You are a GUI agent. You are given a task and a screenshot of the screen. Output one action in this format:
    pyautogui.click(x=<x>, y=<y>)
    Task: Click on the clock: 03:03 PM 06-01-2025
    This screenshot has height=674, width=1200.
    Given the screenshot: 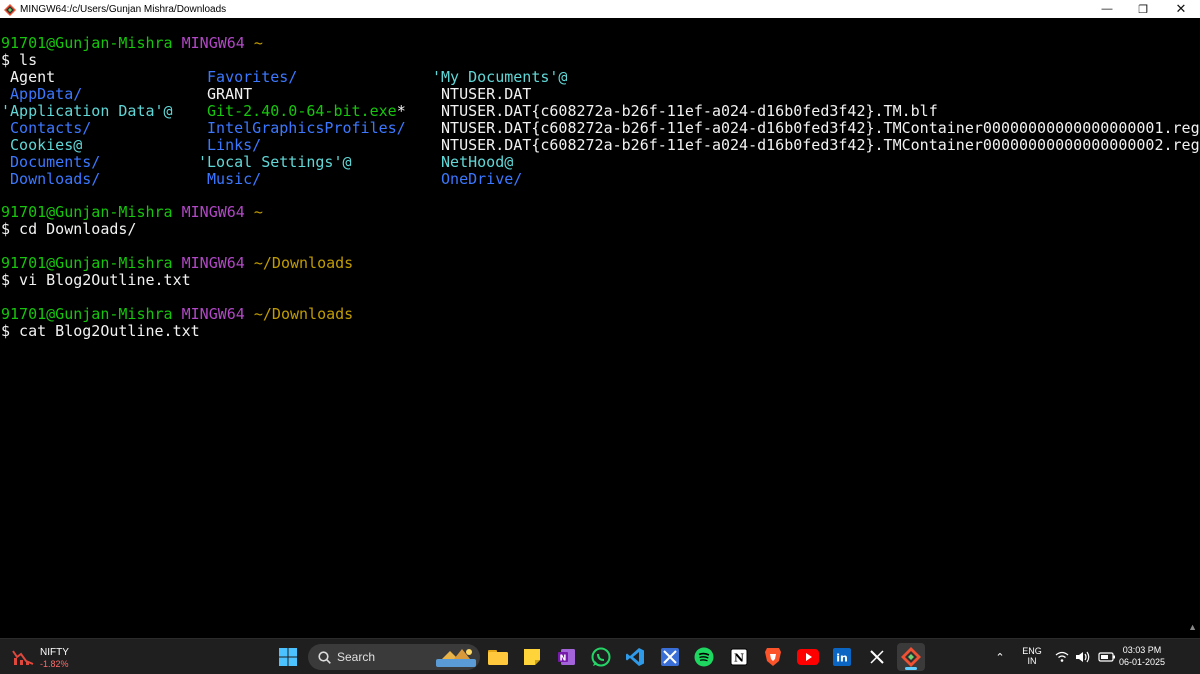 What is the action you would take?
    pyautogui.click(x=1142, y=656)
    